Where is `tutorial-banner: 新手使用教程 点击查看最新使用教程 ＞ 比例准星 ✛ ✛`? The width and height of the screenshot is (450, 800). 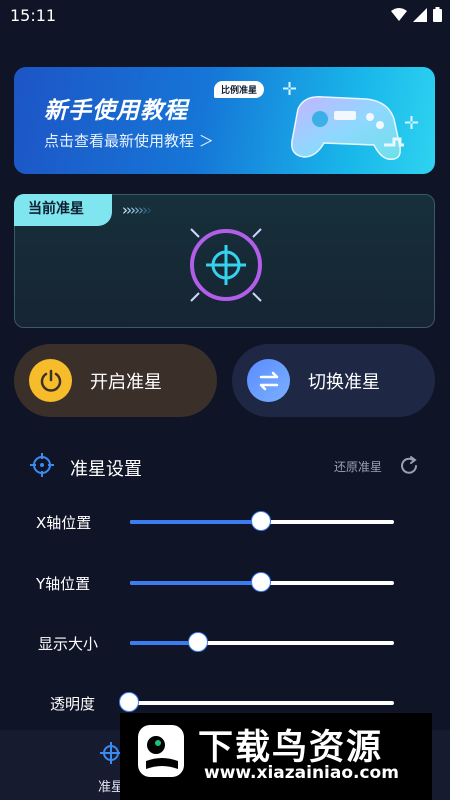 tutorial-banner: 新手使用教程 点击查看最新使用教程 ＞ 比例准星 ✛ ✛ is located at coordinates (224, 120).